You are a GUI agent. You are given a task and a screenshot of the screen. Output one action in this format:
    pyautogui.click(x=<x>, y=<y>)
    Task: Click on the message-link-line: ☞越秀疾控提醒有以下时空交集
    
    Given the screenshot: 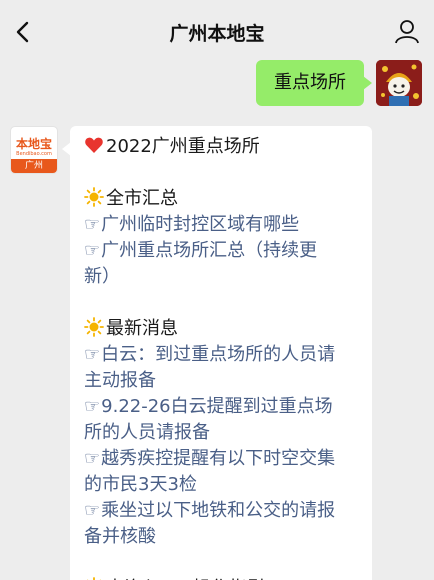 What is the action you would take?
    pyautogui.click(x=222, y=459)
    